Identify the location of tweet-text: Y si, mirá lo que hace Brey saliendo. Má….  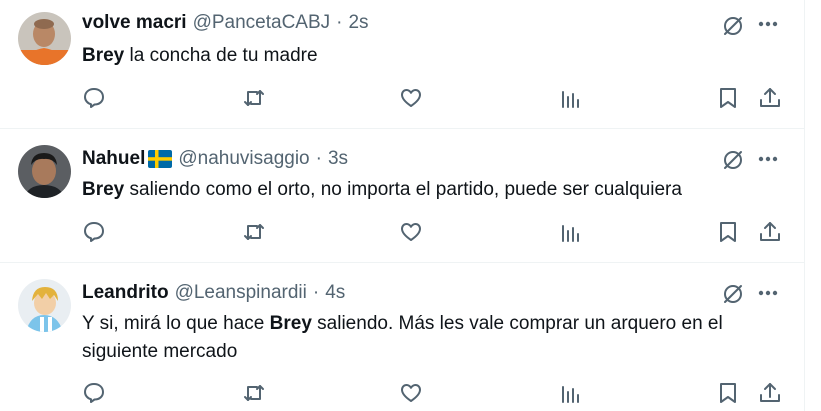
(432, 338).